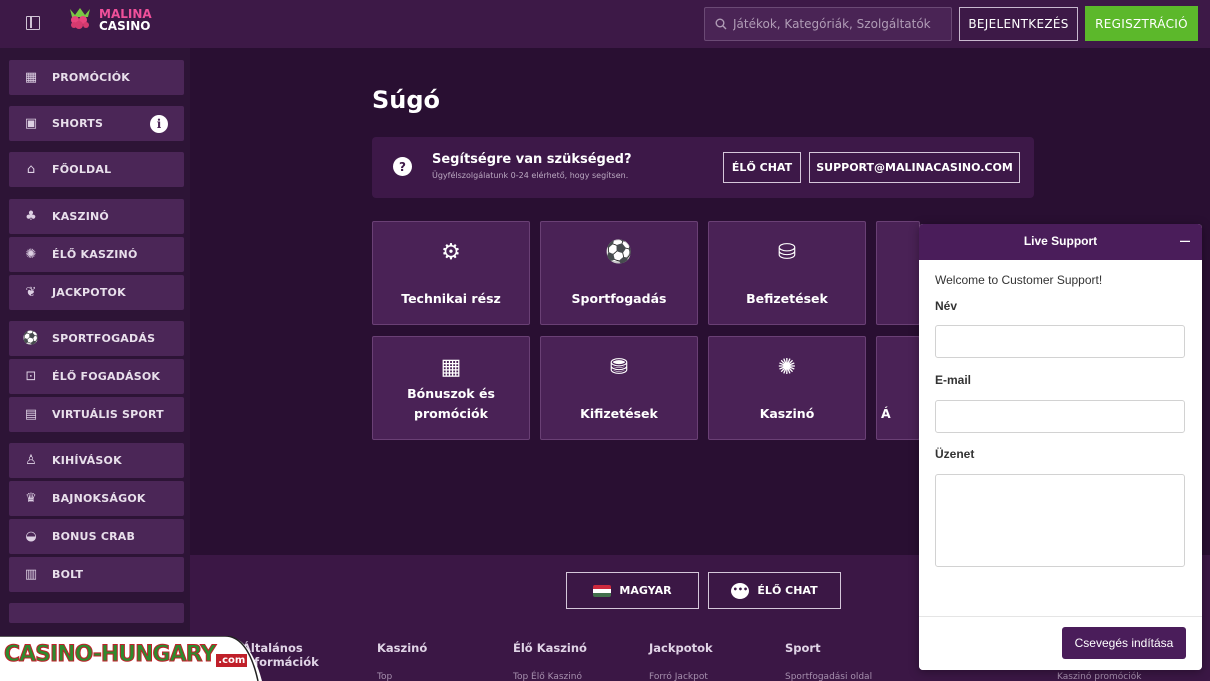 This screenshot has height=681, width=1210. Describe the element at coordinates (1060, 520) in the screenshot. I see `message-field` at that location.